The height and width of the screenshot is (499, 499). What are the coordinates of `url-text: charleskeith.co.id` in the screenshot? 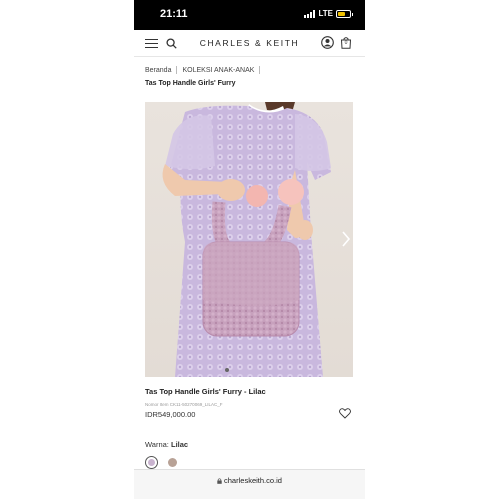 It's located at (253, 480).